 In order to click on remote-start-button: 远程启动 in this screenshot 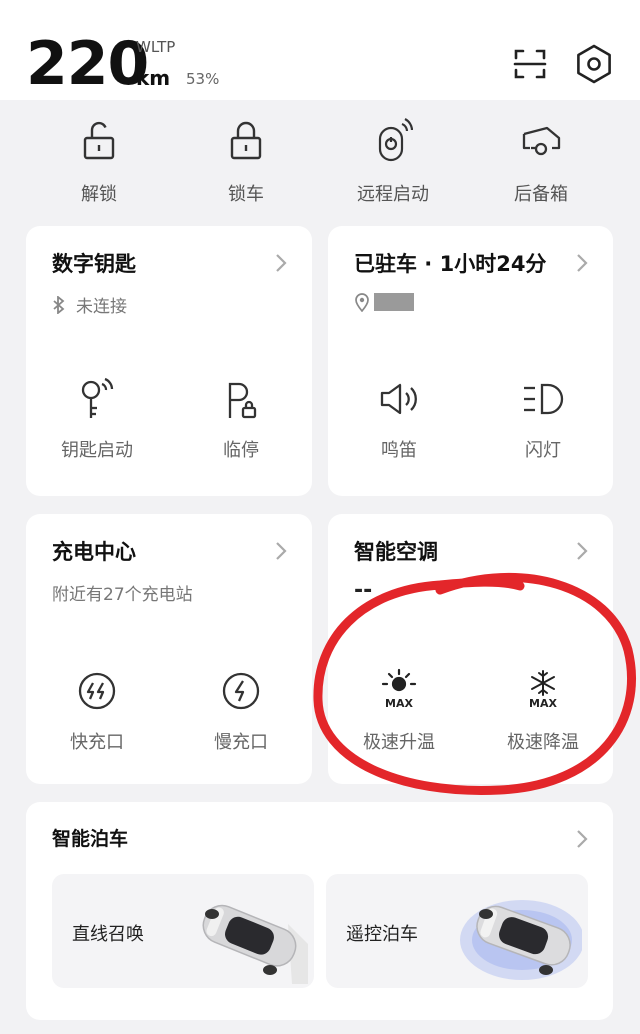, I will do `click(393, 162)`.